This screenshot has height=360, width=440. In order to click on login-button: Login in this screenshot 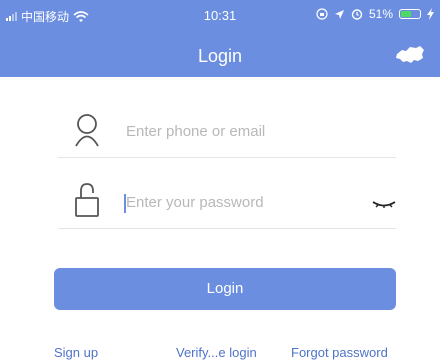, I will do `click(225, 289)`.